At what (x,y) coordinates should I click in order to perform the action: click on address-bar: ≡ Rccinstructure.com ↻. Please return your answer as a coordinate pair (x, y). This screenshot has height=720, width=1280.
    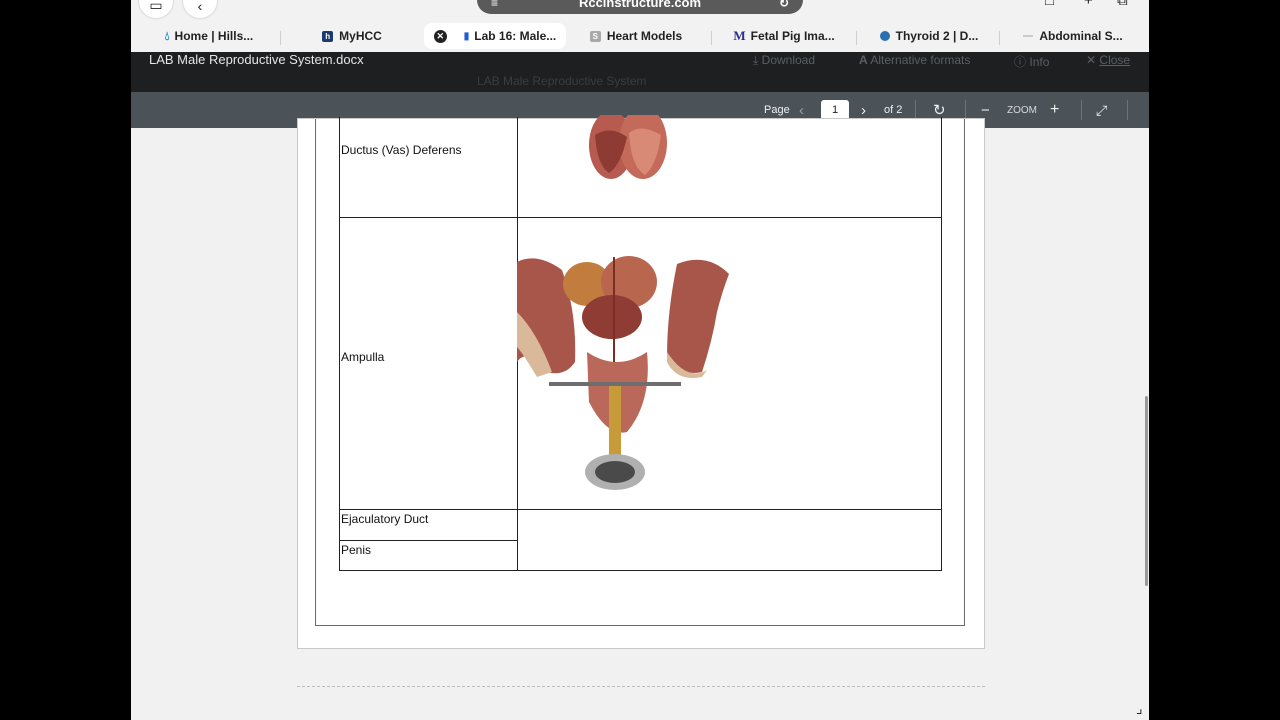
    Looking at the image, I should click on (640, 7).